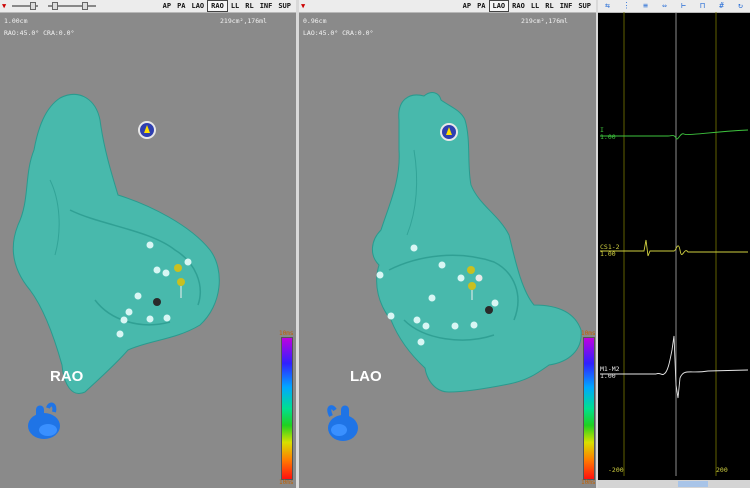 Image resolution: width=750 pixels, height=488 pixels. I want to click on ecg-axis-right-label: 200, so click(722, 470).